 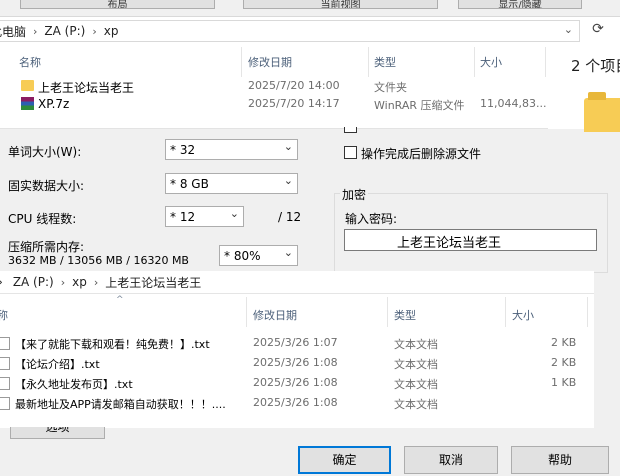 I want to click on item-count: 2 个项目, so click(x=595, y=66).